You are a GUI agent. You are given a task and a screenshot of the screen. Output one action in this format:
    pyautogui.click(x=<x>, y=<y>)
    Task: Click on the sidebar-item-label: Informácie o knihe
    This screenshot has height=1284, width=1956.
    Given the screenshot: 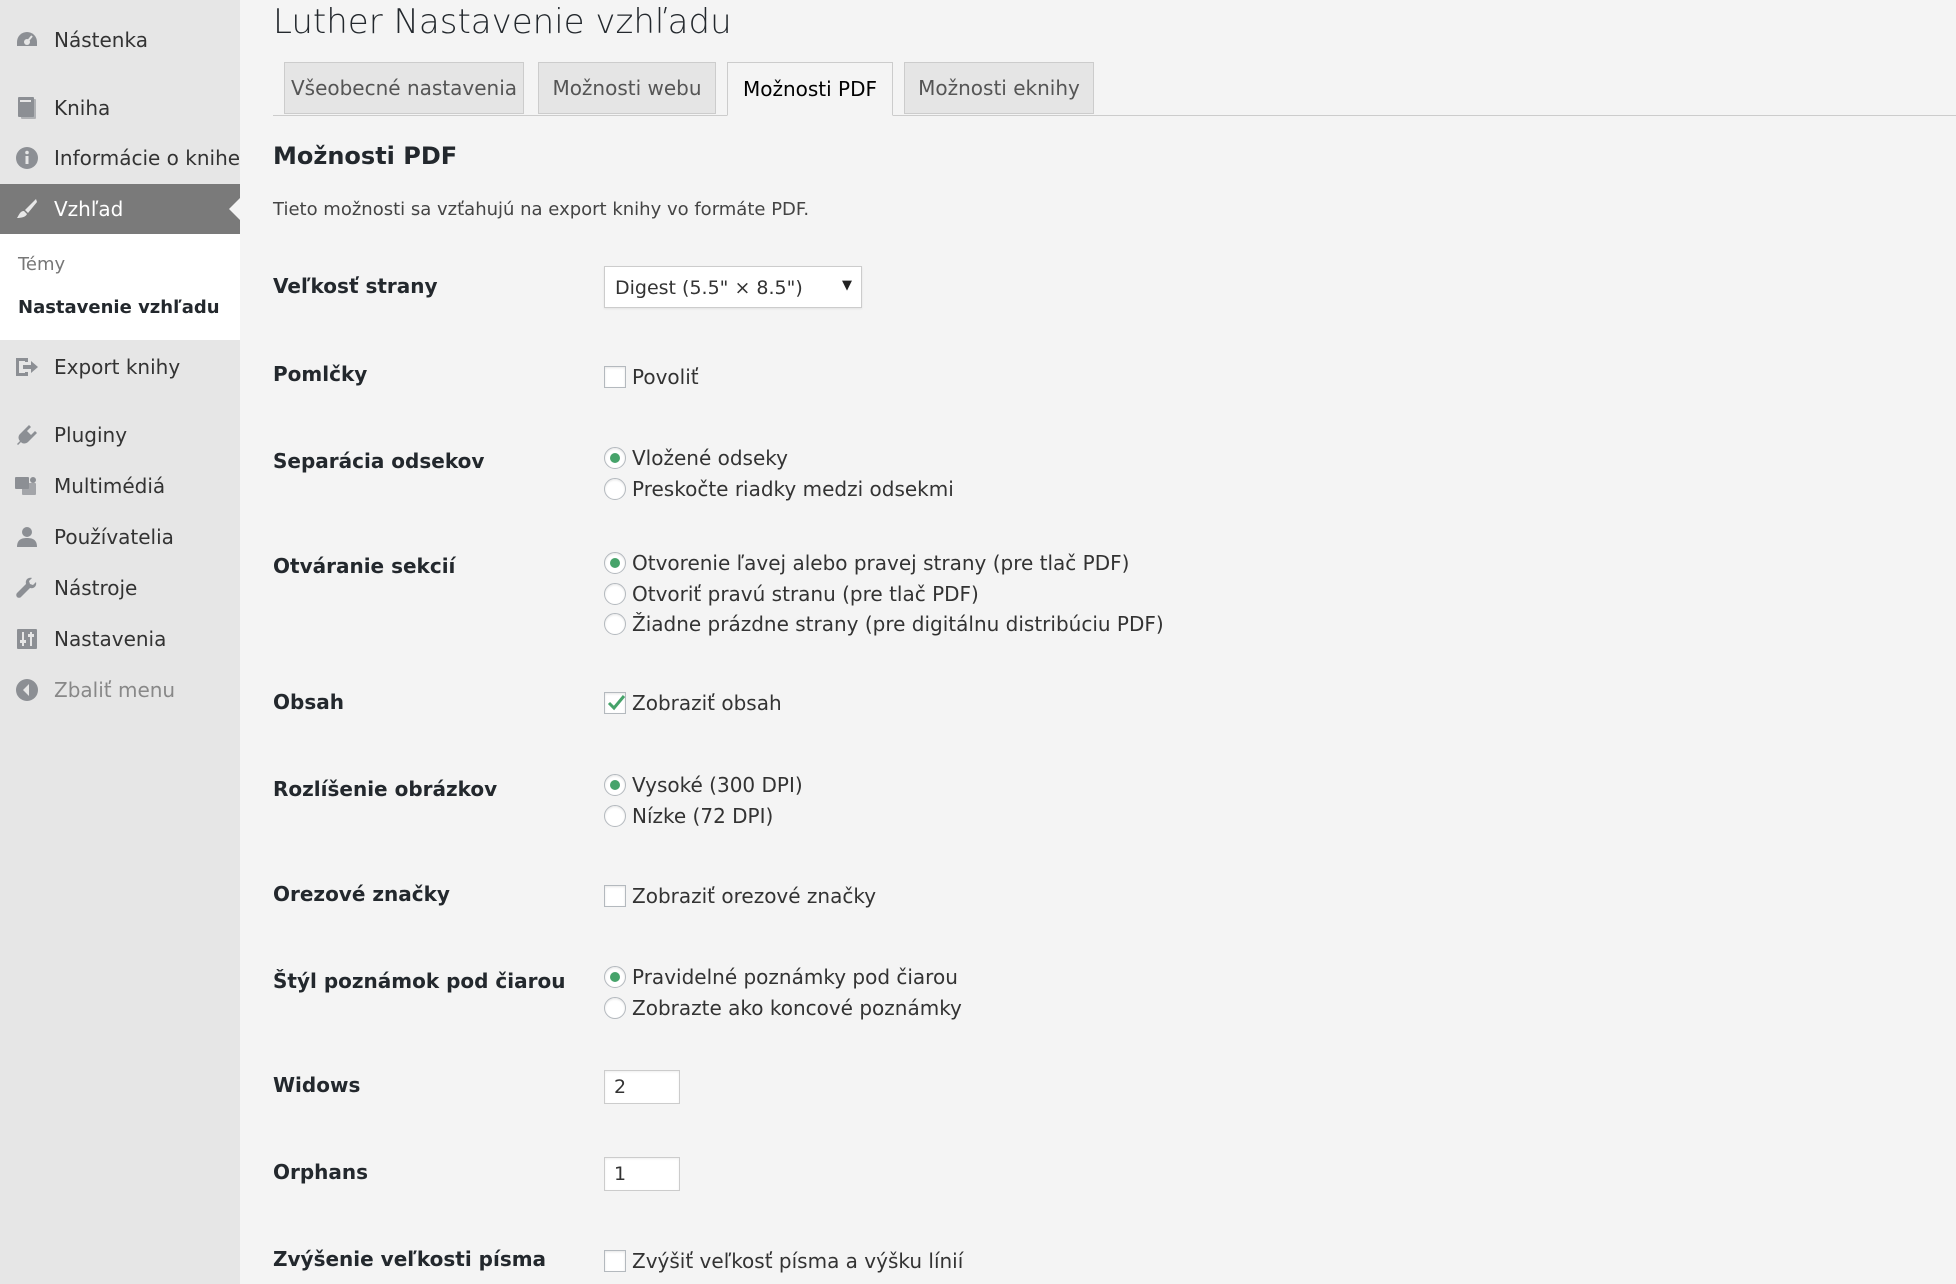 What is the action you would take?
    pyautogui.click(x=147, y=158)
    